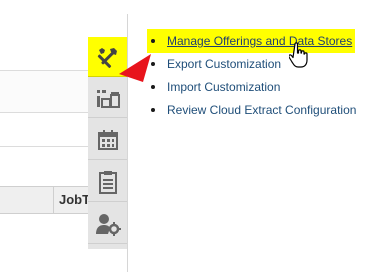 This screenshot has width=377, height=272. What do you see at coordinates (261, 110) in the screenshot?
I see `menu-item-label: Review Cloud Extract Configuration` at bounding box center [261, 110].